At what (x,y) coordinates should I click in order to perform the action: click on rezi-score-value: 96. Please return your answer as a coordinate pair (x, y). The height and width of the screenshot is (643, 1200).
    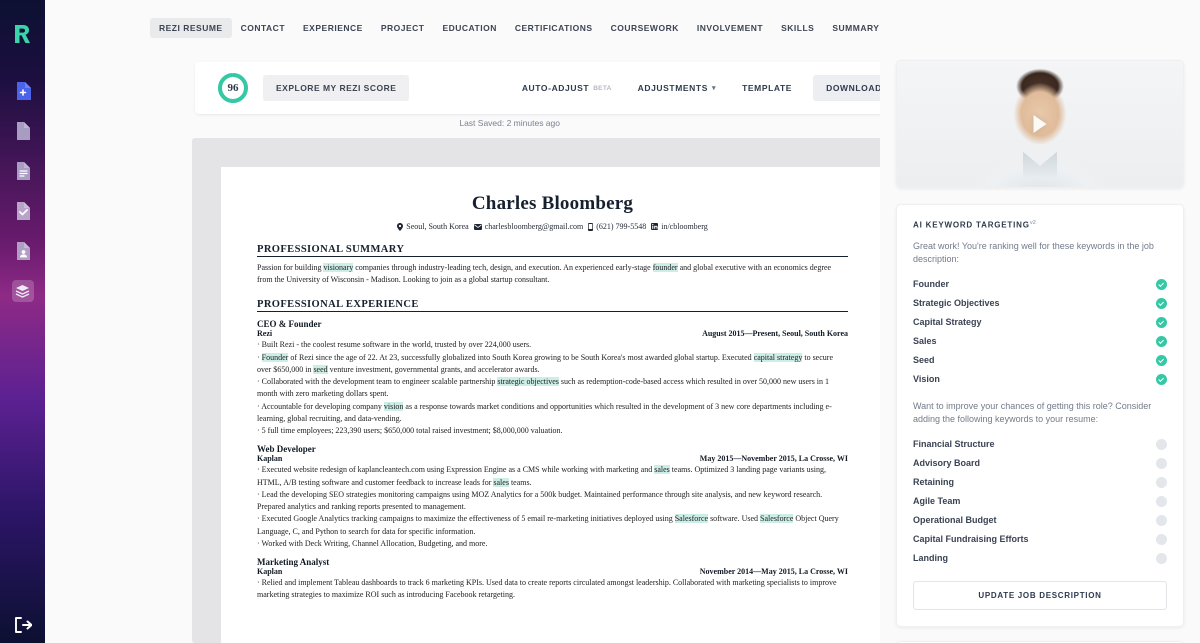
    Looking at the image, I should click on (233, 88).